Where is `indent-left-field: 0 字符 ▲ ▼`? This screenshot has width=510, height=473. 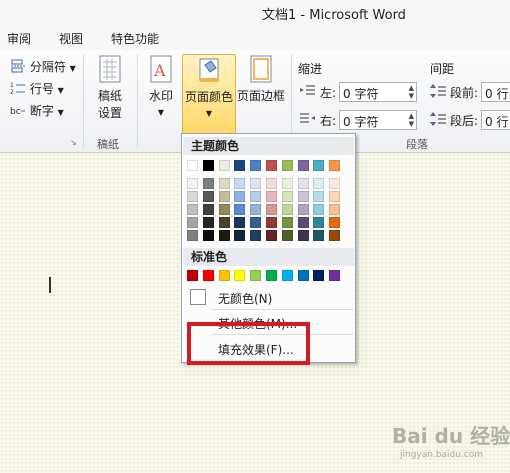
indent-left-field: 0 字符 ▲ ▼ is located at coordinates (378, 92).